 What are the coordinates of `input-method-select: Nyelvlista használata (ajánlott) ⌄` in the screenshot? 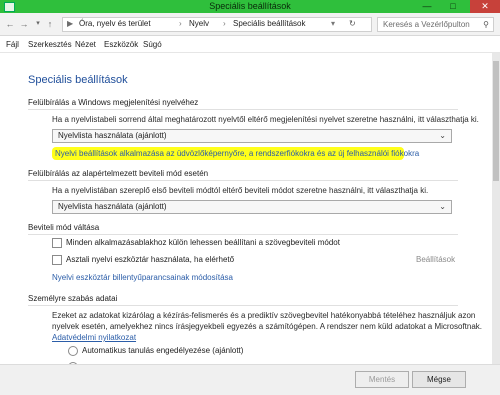 It's located at (252, 207).